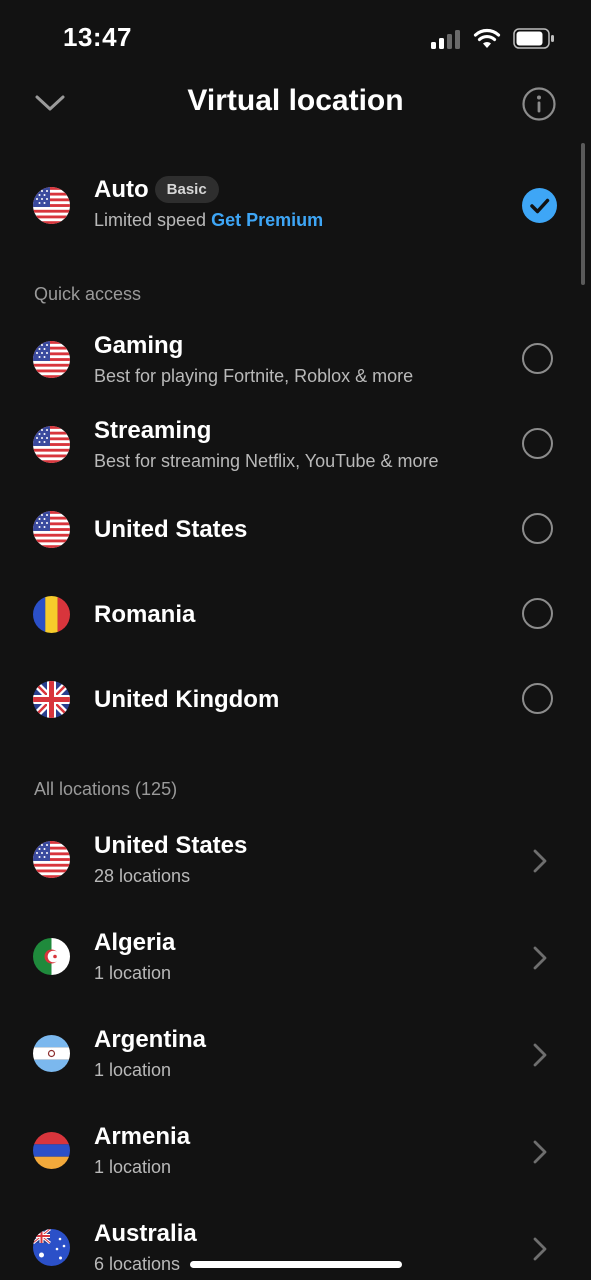 The height and width of the screenshot is (1280, 591). I want to click on auto-location-row: Auto Basic Limited speed Get Premium, so click(295, 207).